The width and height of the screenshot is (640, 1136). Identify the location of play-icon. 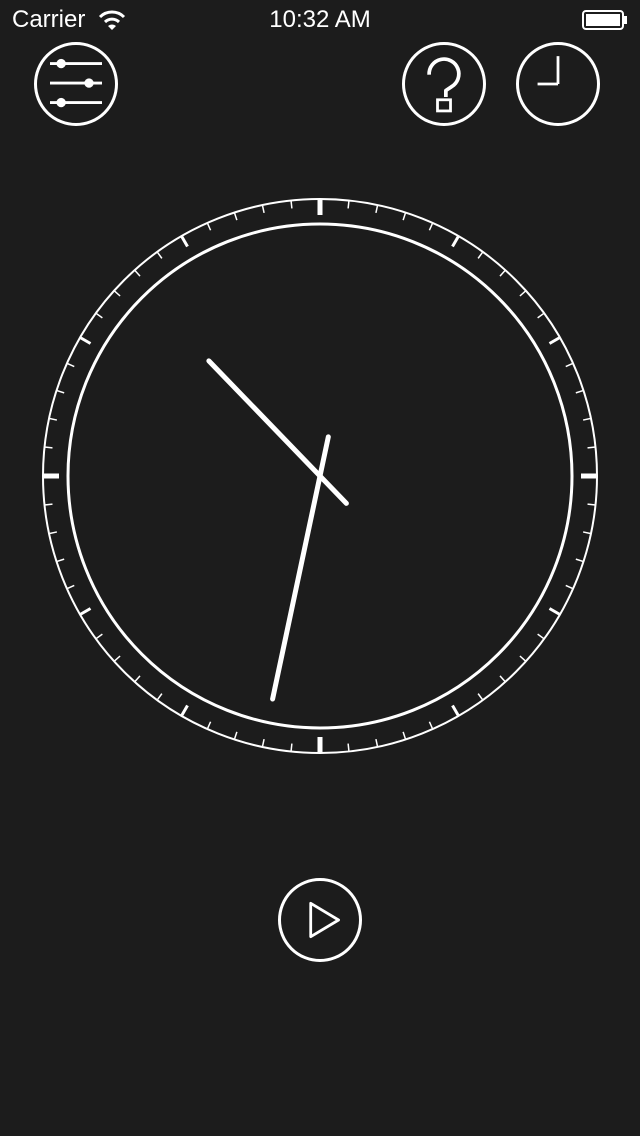
(324, 920).